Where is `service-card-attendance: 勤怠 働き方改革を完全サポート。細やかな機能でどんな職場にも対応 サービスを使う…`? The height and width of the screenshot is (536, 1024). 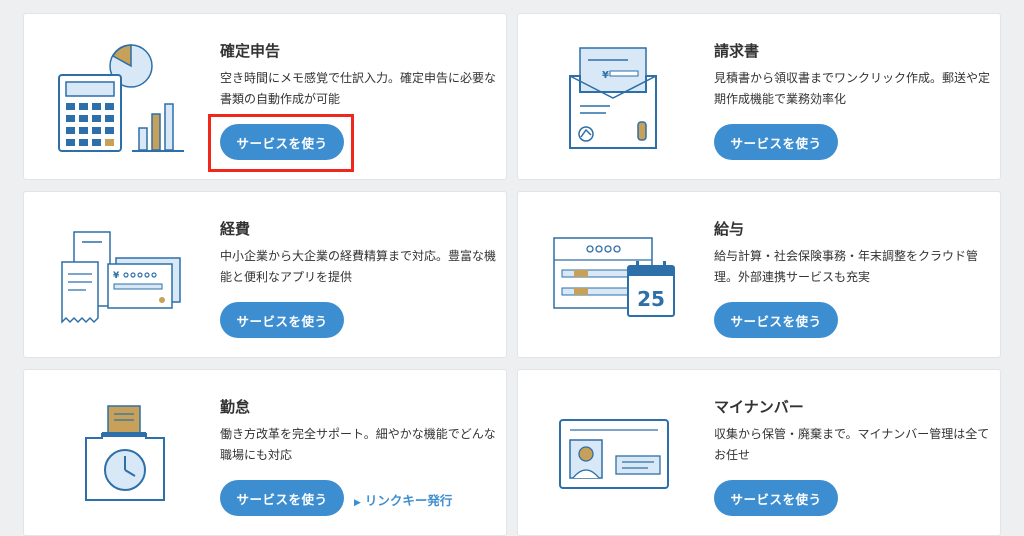 service-card-attendance: 勤怠 働き方改革を完全サポート。細やかな機能でどんな職場にも対応 サービスを使う… is located at coordinates (265, 452).